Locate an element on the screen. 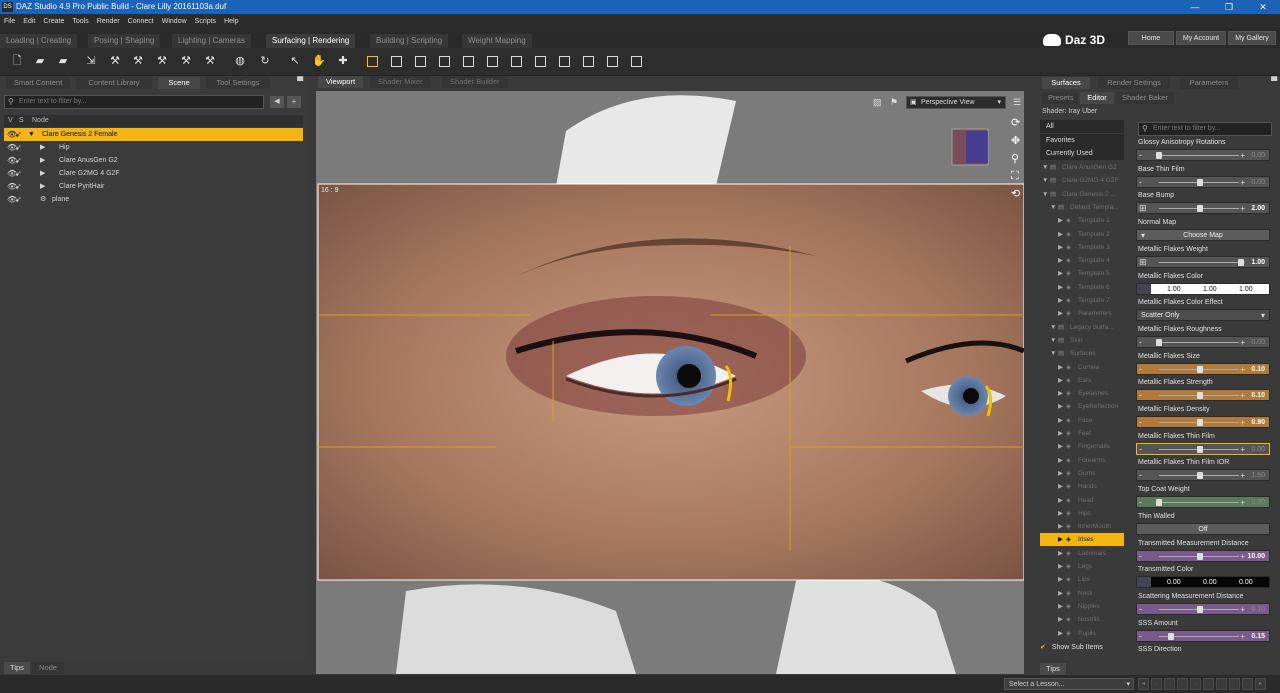 This screenshot has height=693, width=1280. tab-shader-builder: Shader Builder is located at coordinates (475, 82).